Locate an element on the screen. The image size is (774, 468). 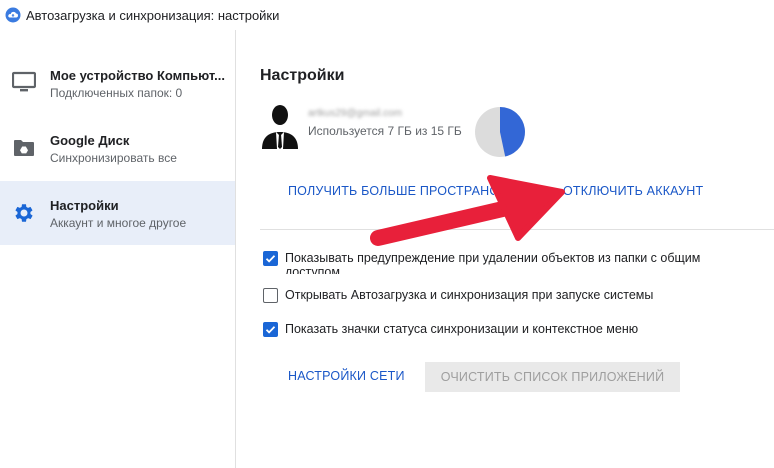
disconnect-account-button: ОТКЛЮЧИТЬ АККАУНТ is located at coordinates (633, 191).